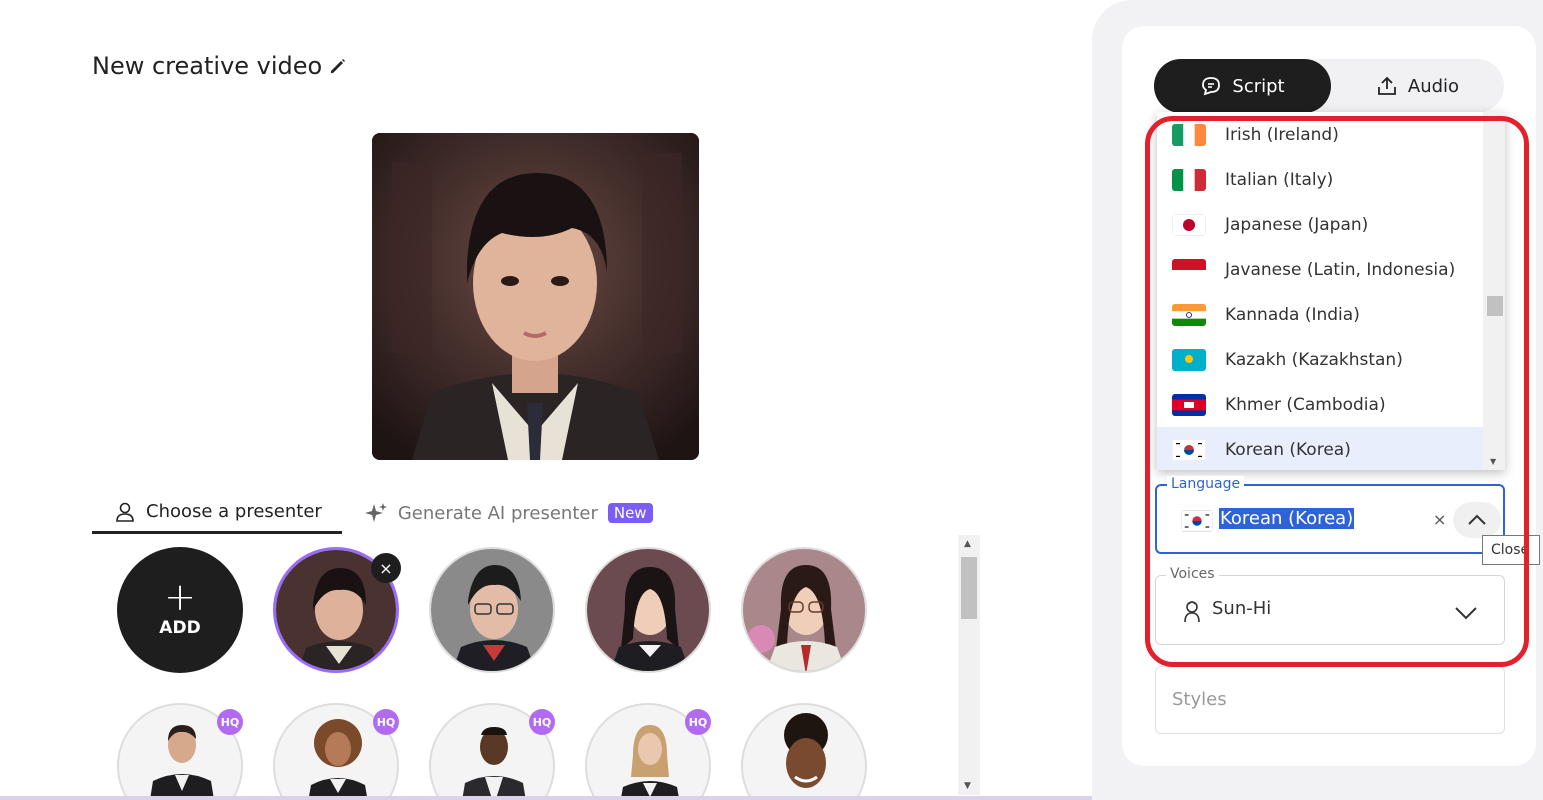 The height and width of the screenshot is (800, 1543). I want to click on styles-placeholder: Styles, so click(1199, 699).